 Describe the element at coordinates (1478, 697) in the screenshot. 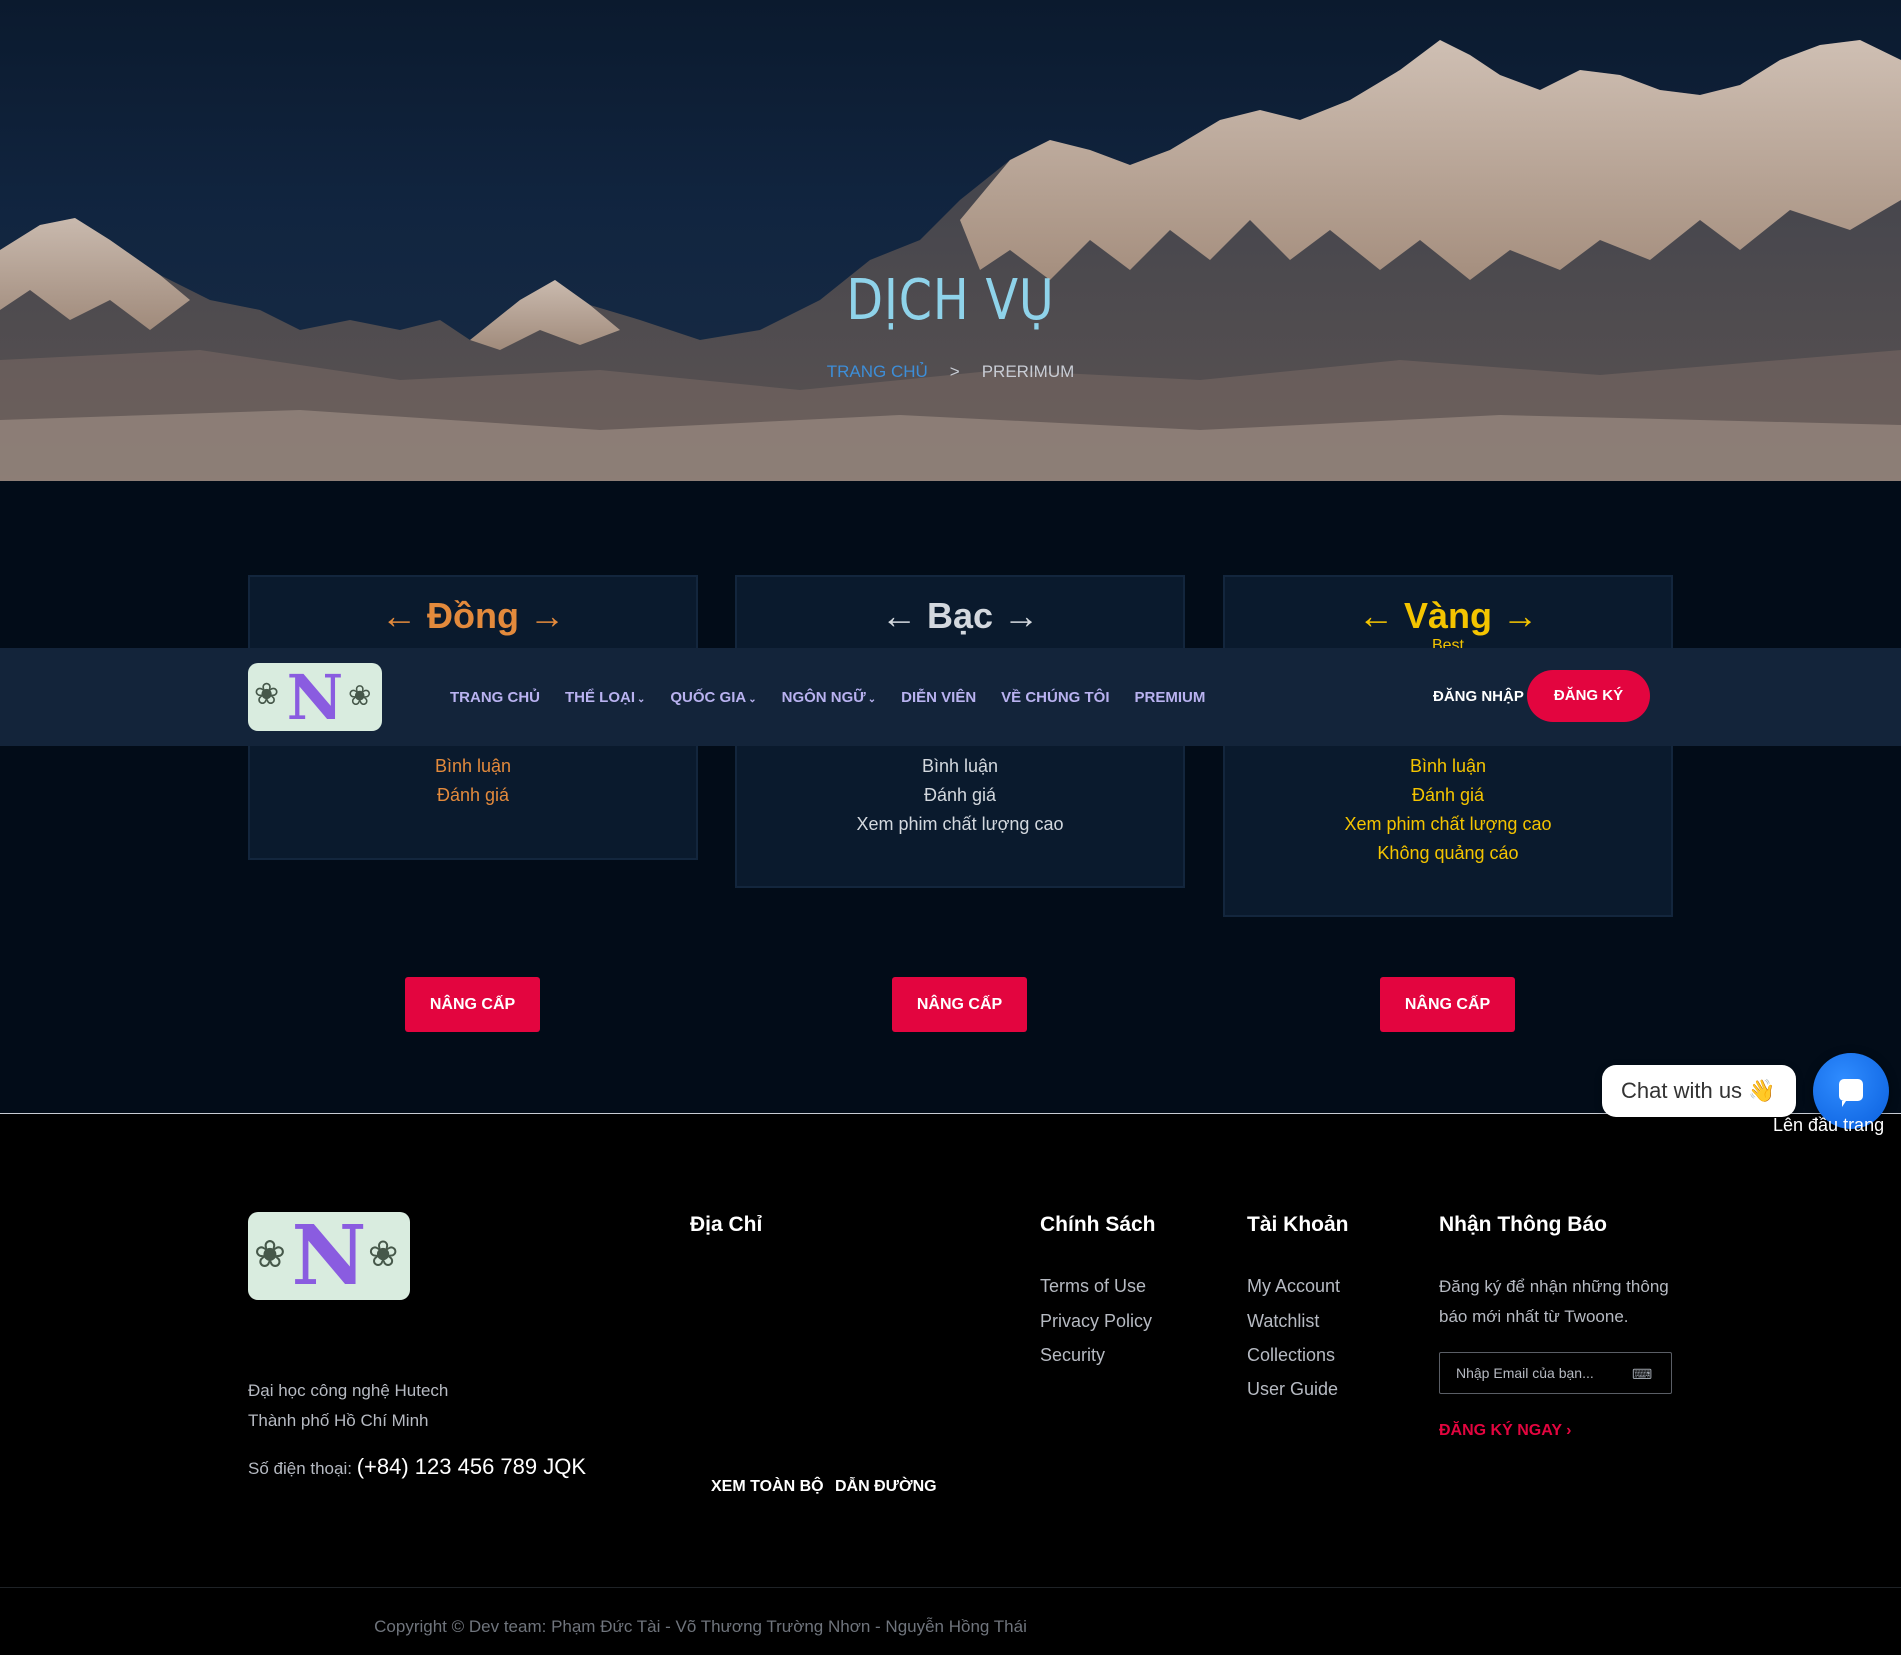

I see `login-link: ĐĂNG NHẬP` at that location.